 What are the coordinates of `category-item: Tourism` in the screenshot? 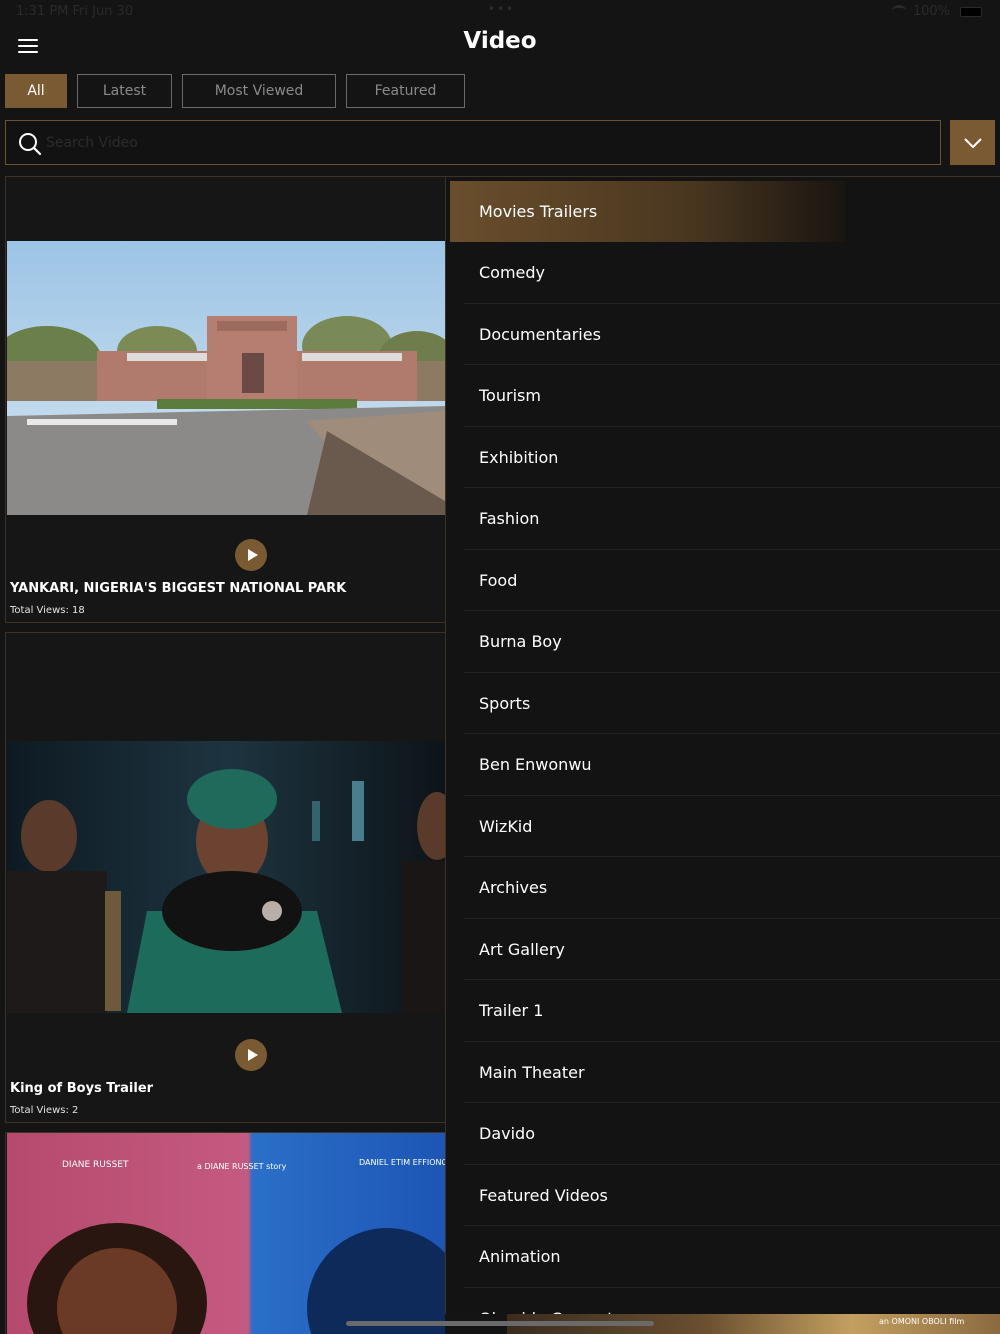 It's located at (732, 396).